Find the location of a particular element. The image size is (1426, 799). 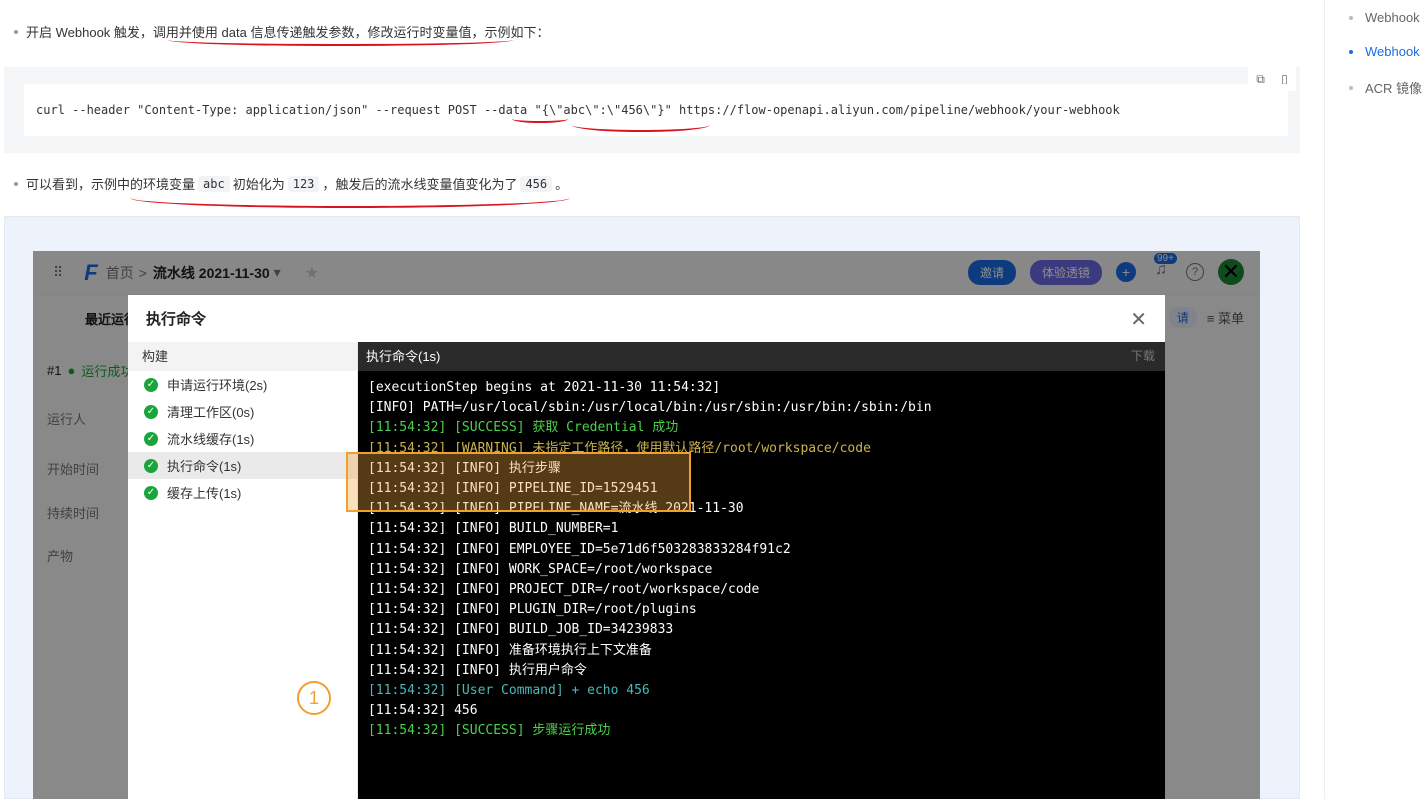

toc-label: ACR 镜像 is located at coordinates (1394, 88).